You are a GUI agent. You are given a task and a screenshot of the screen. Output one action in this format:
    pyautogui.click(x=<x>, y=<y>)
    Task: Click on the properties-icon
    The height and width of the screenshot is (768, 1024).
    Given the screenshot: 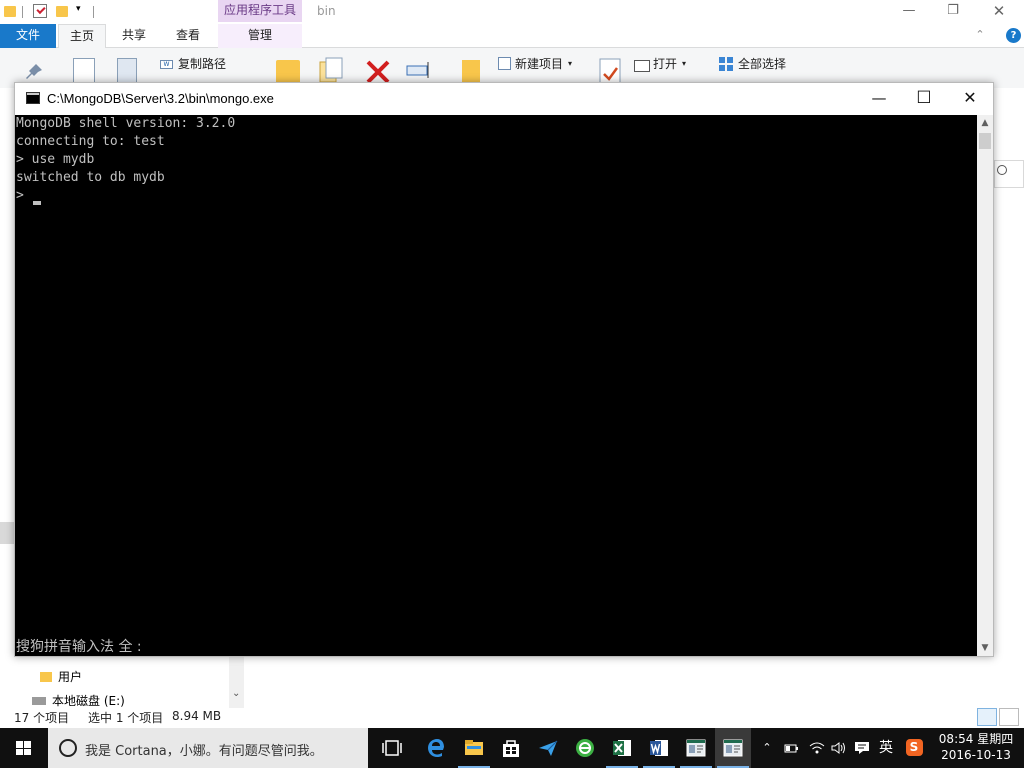 What is the action you would take?
    pyautogui.click(x=40, y=11)
    